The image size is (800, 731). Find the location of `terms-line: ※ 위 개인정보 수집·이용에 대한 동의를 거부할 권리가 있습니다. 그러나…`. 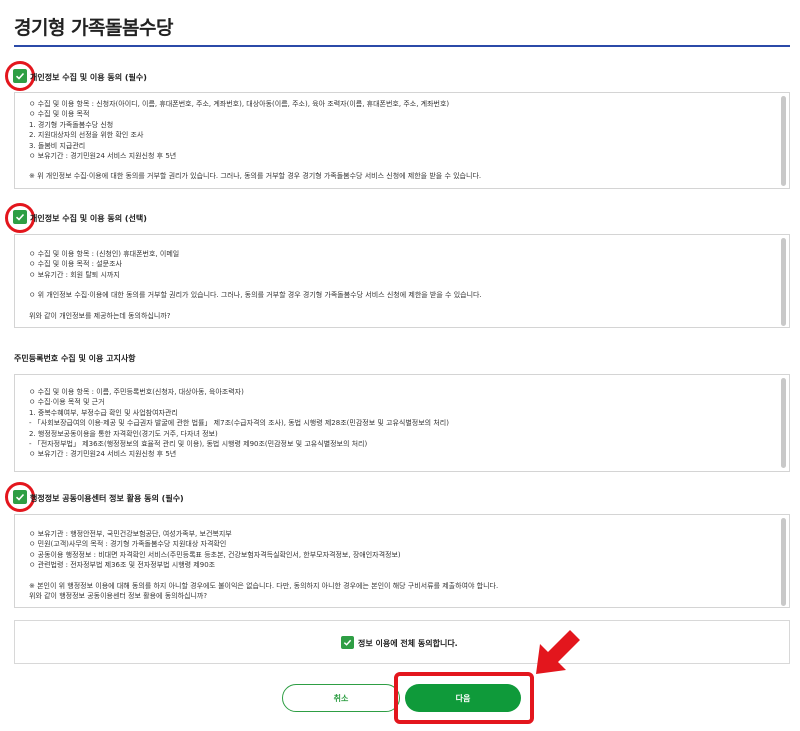

terms-line: ※ 위 개인정보 수집·이용에 대한 동의를 거부할 권리가 있습니다. 그러나… is located at coordinates (255, 176).